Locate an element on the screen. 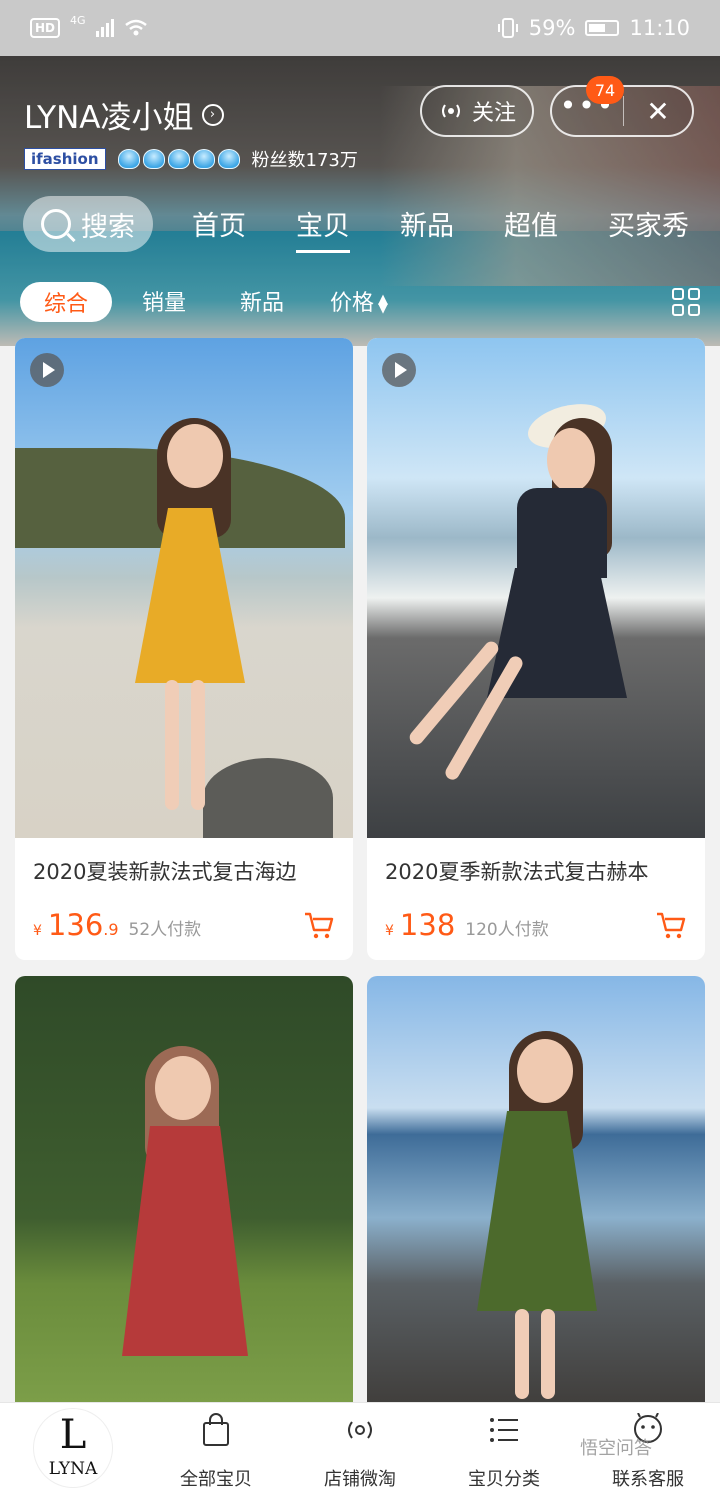 This screenshot has height=1496, width=720. sort-bar: 综合 销量 新品 价格 ▲ ▼ is located at coordinates (360, 302).